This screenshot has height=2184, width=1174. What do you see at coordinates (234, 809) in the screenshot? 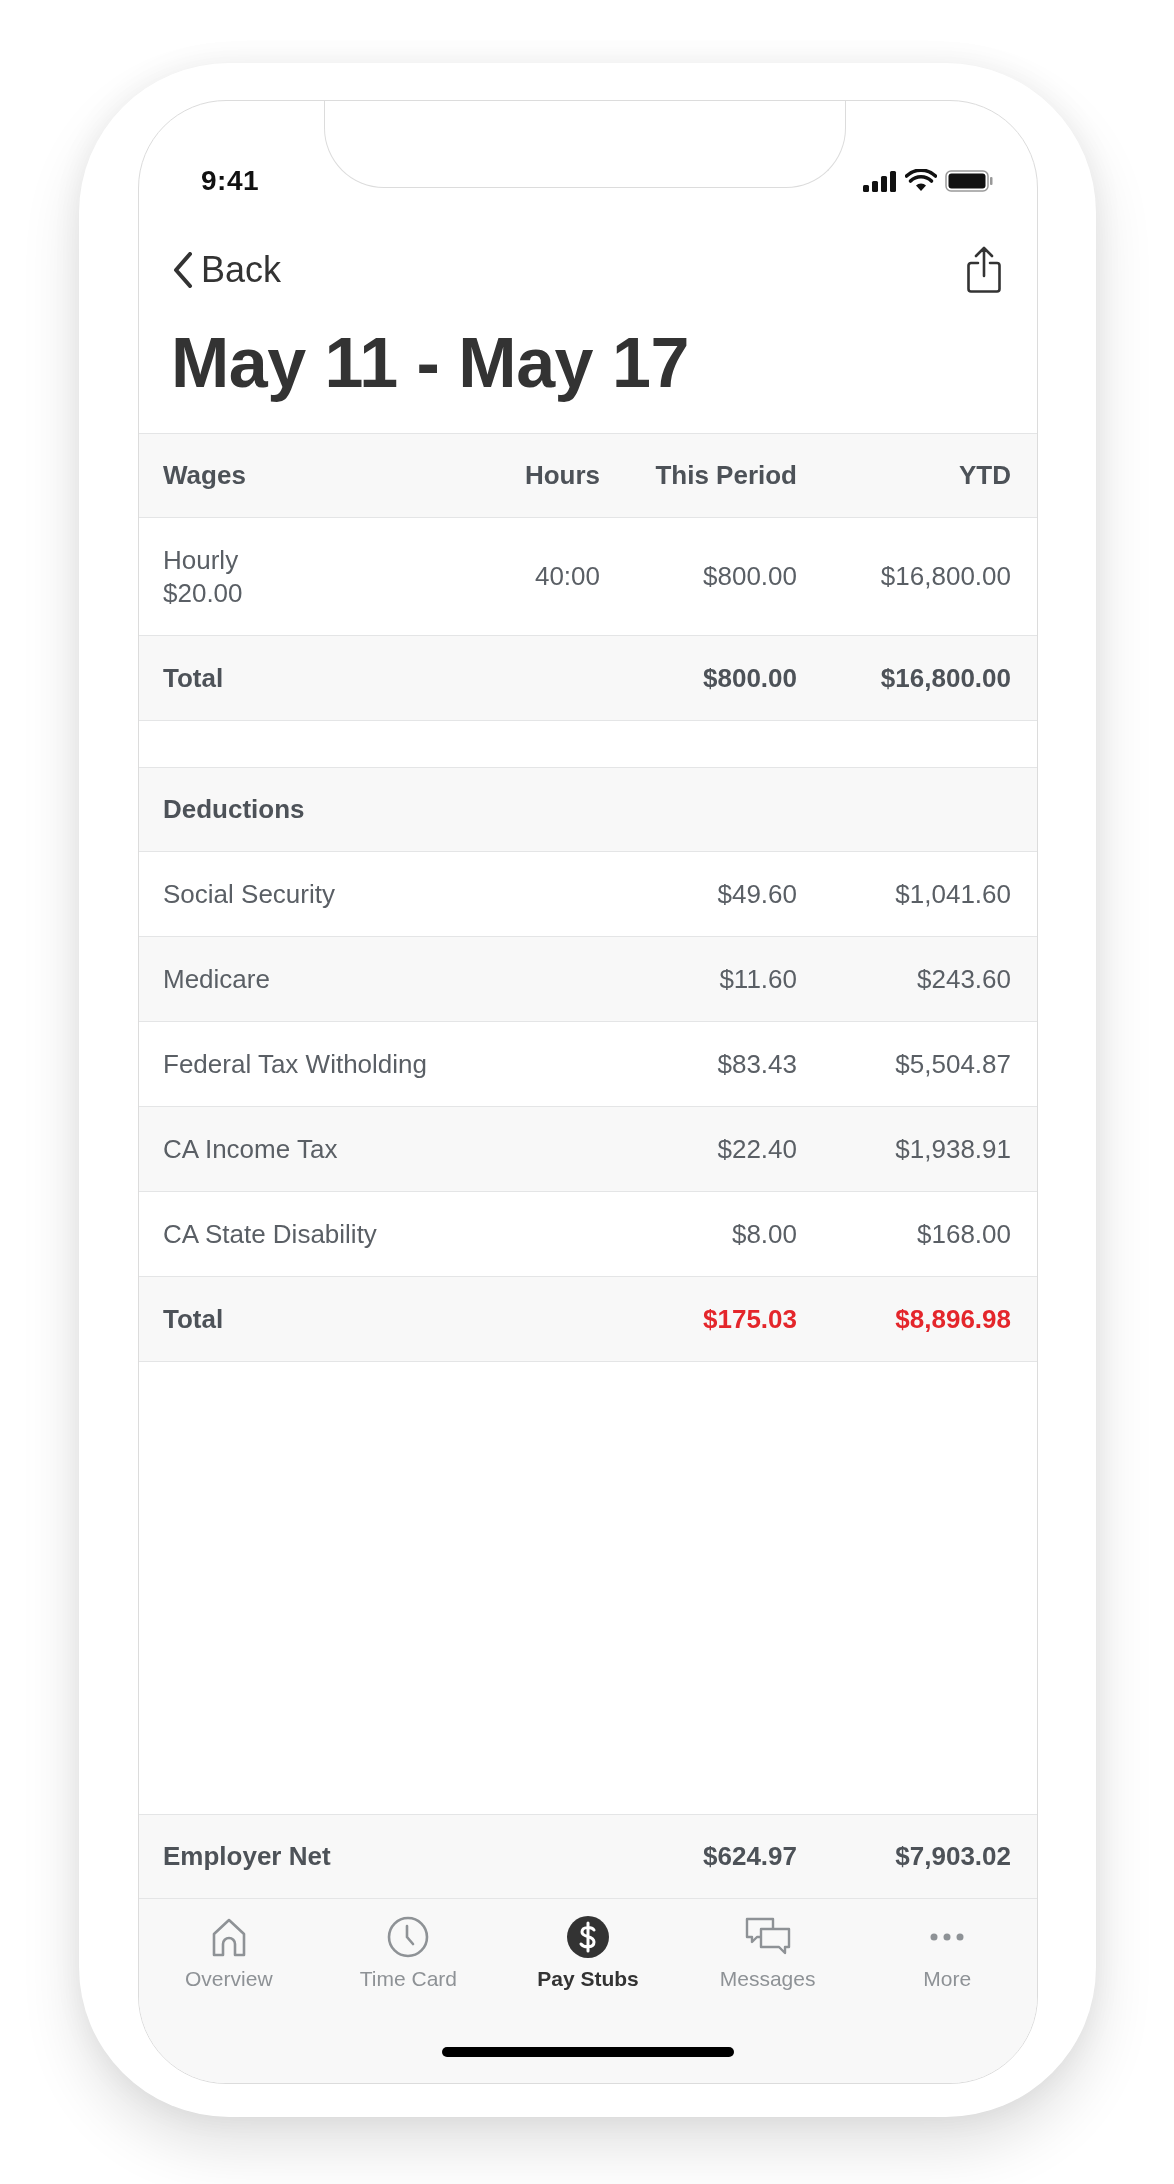
I see `section-header: Deductions` at bounding box center [234, 809].